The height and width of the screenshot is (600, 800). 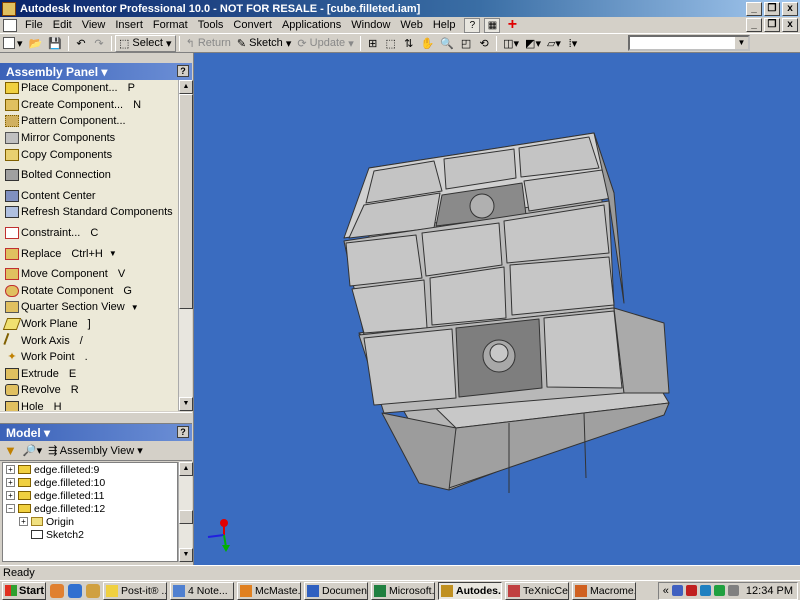 What do you see at coordinates (89, 154) in the screenshot?
I see `copy-components-button: Copy Components` at bounding box center [89, 154].